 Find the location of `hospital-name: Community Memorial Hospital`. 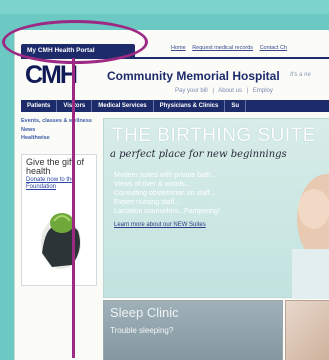

hospital-name: Community Memorial Hospital is located at coordinates (193, 76).